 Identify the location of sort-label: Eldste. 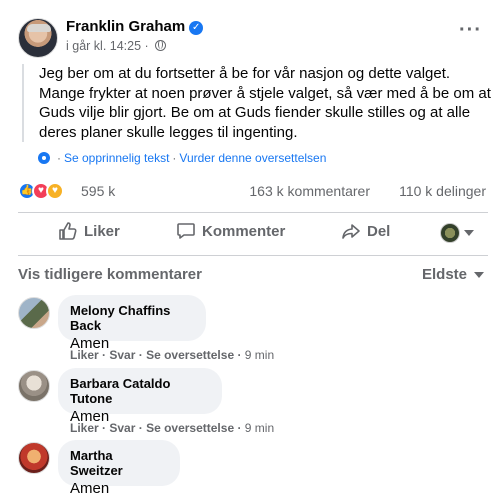
(444, 274).